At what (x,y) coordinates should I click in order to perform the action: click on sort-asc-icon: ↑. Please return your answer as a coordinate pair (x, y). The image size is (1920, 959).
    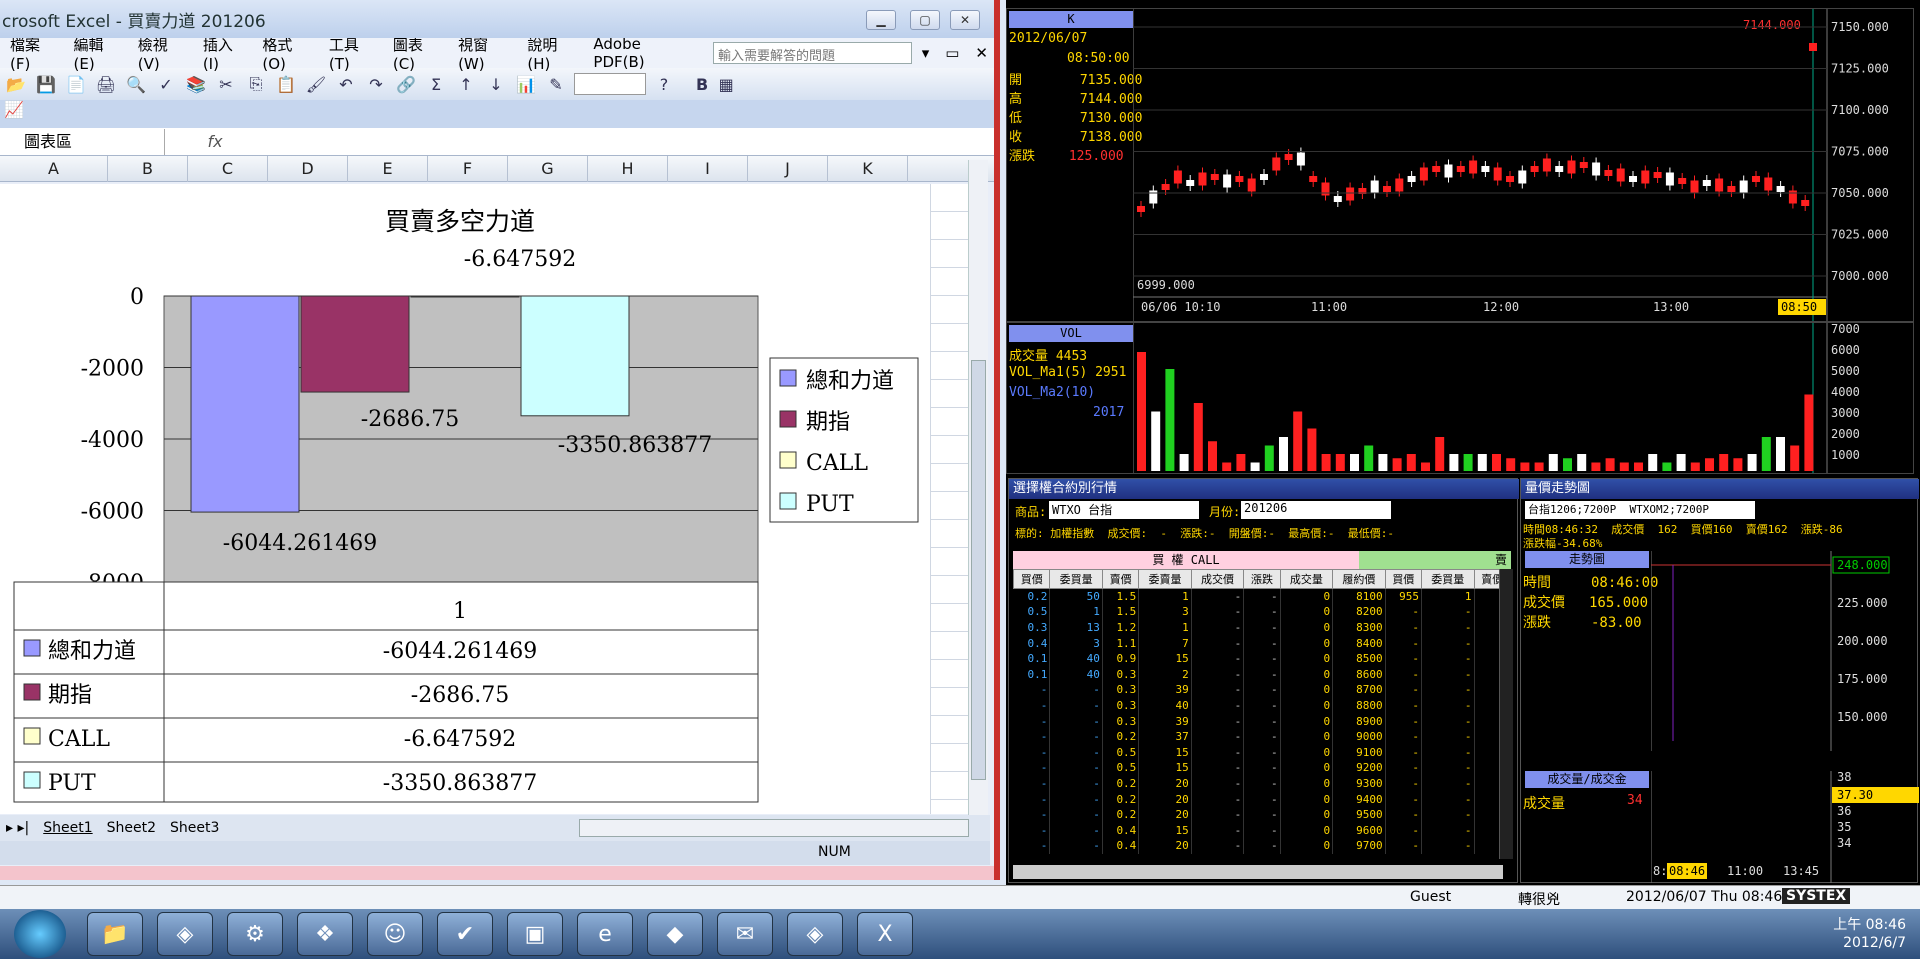
    Looking at the image, I should click on (466, 84).